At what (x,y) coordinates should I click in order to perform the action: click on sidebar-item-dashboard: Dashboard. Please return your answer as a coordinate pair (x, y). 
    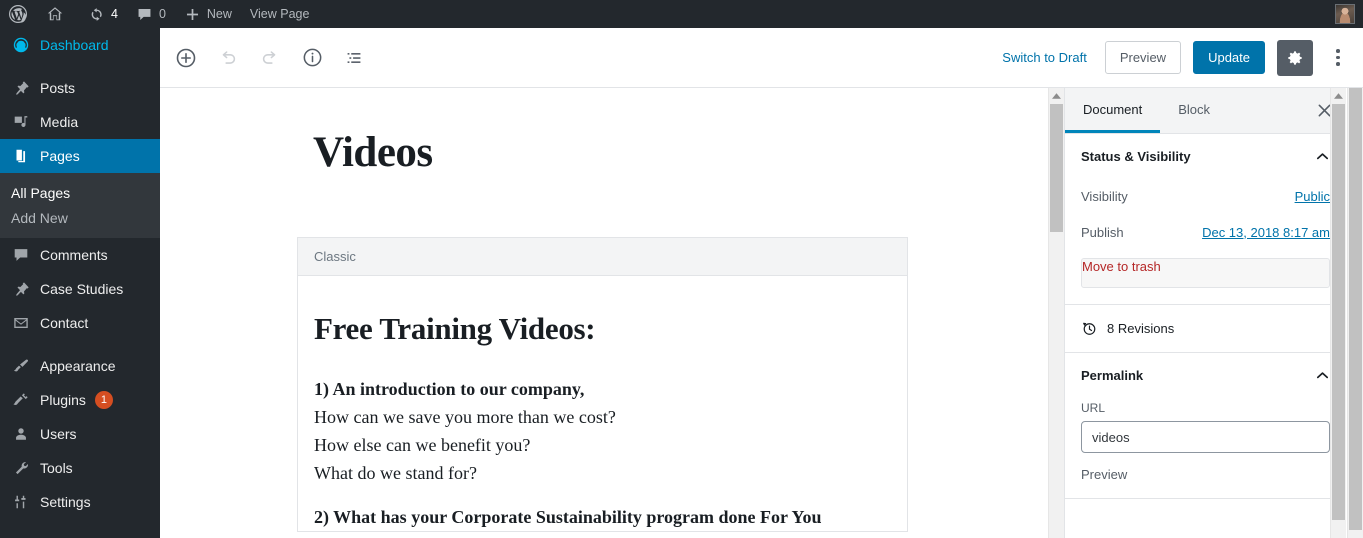
    Looking at the image, I should click on (80, 45).